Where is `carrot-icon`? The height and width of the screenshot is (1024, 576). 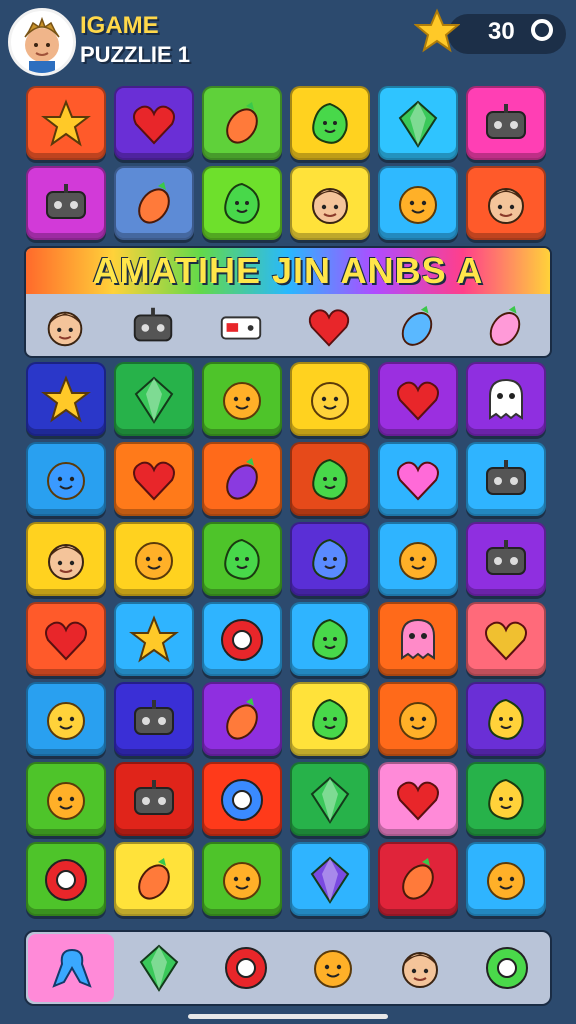
carrot-icon is located at coordinates (418, 879).